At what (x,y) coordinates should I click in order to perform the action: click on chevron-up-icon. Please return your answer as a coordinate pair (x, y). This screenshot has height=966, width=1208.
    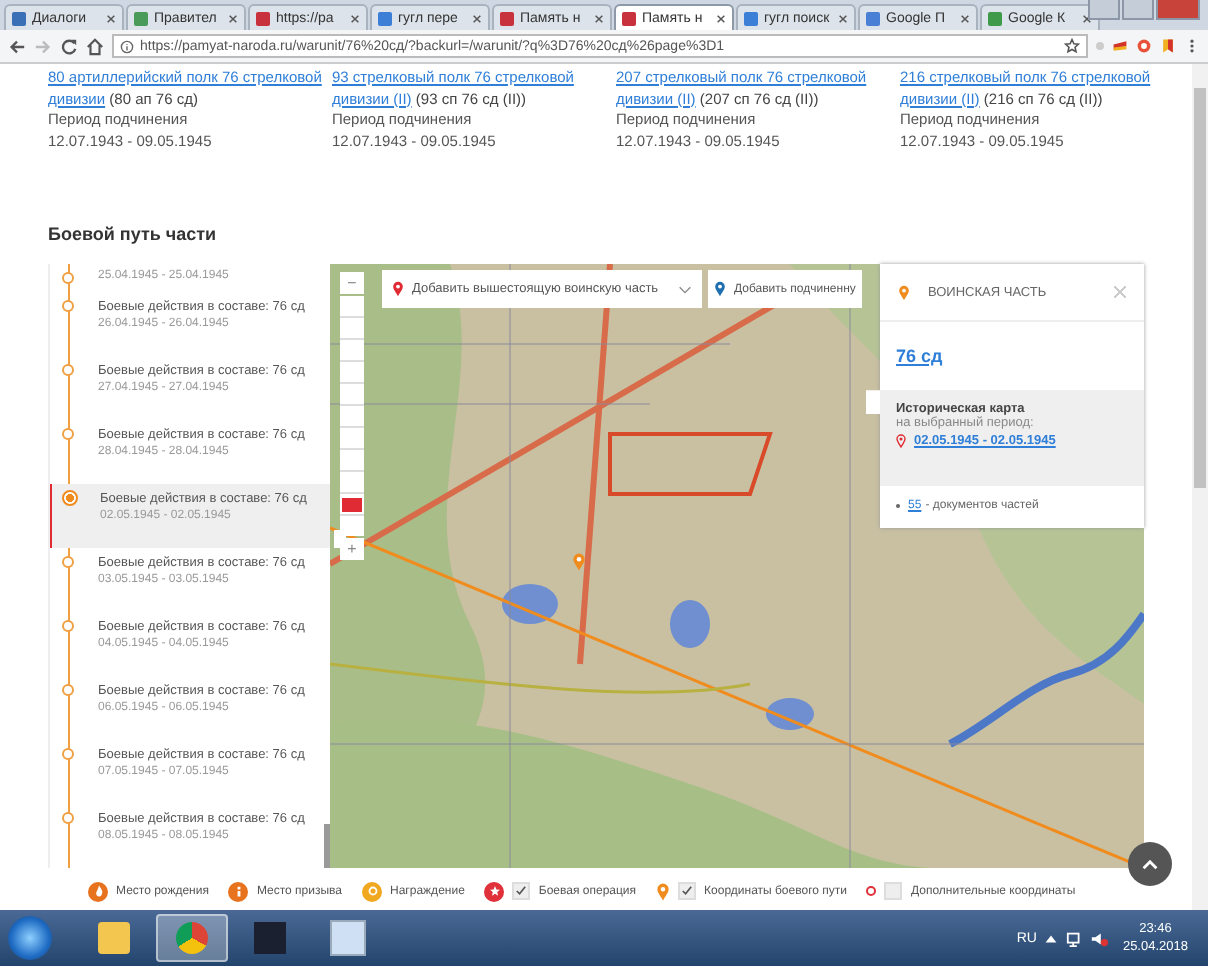
    Looking at the image, I should click on (1150, 864).